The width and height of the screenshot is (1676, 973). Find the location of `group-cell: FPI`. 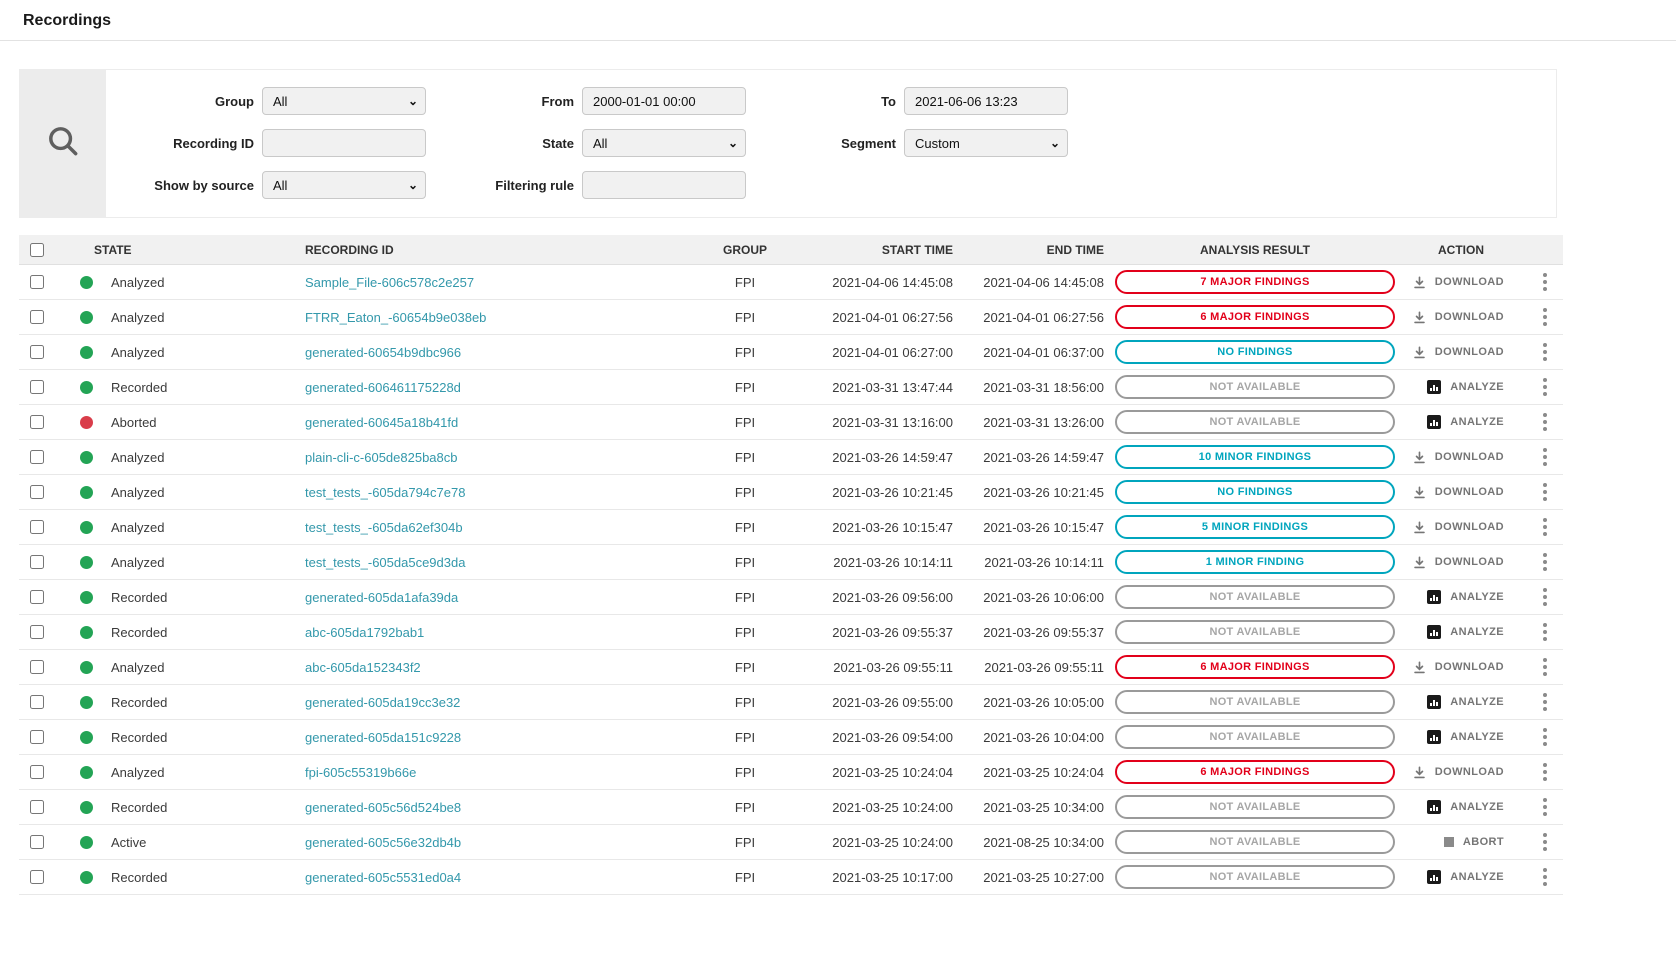

group-cell: FPI is located at coordinates (745, 702).